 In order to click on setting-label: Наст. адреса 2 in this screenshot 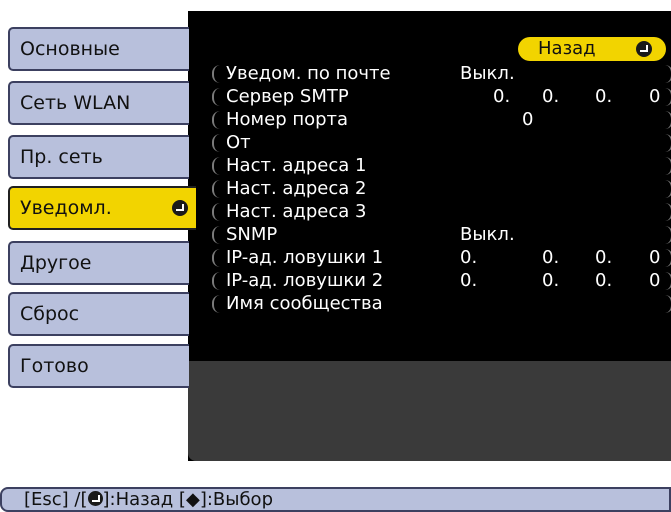, I will do `click(296, 188)`.